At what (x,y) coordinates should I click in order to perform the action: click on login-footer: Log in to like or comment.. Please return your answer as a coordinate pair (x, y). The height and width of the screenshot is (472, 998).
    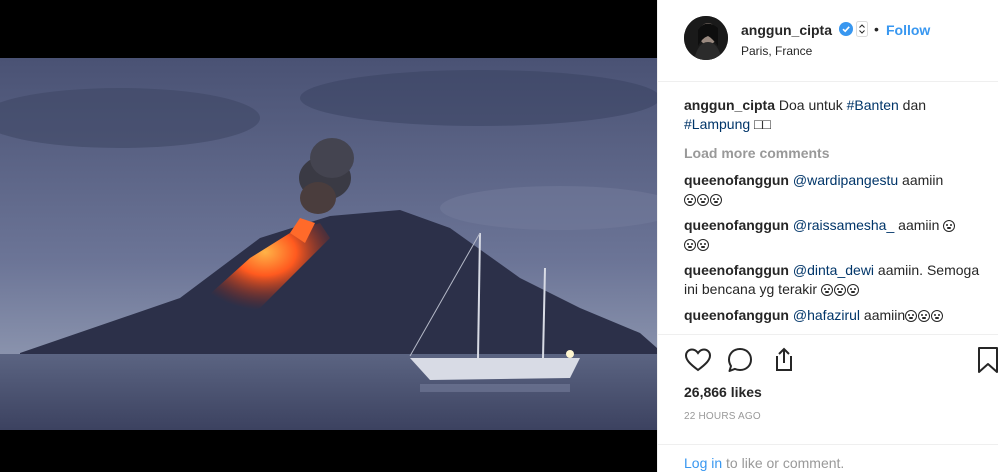
    Looking at the image, I should click on (828, 458).